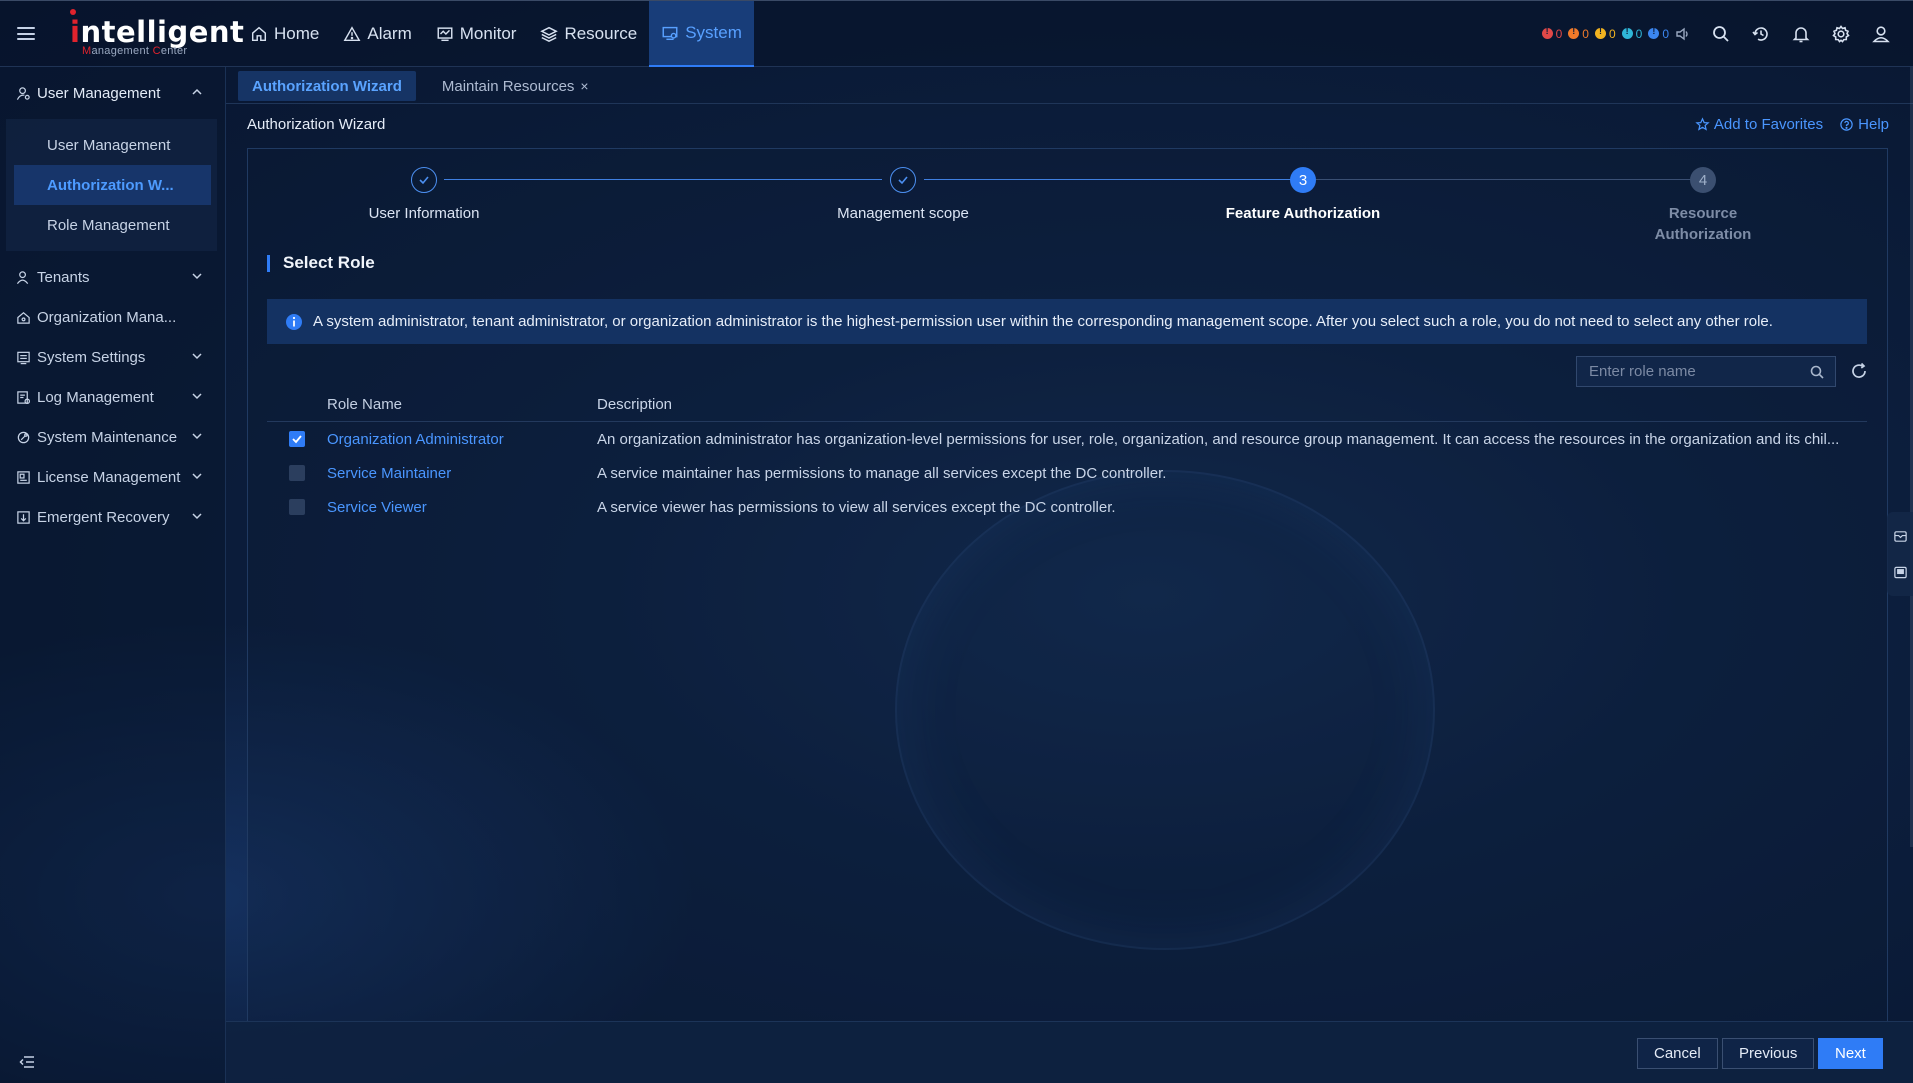 Image resolution: width=1913 pixels, height=1083 pixels. I want to click on sidebar-item-role-management: Role Management, so click(112, 225).